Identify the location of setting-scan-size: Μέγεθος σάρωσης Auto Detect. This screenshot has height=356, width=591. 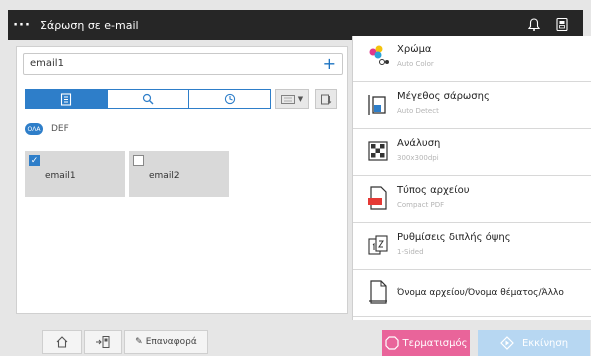
(472, 106).